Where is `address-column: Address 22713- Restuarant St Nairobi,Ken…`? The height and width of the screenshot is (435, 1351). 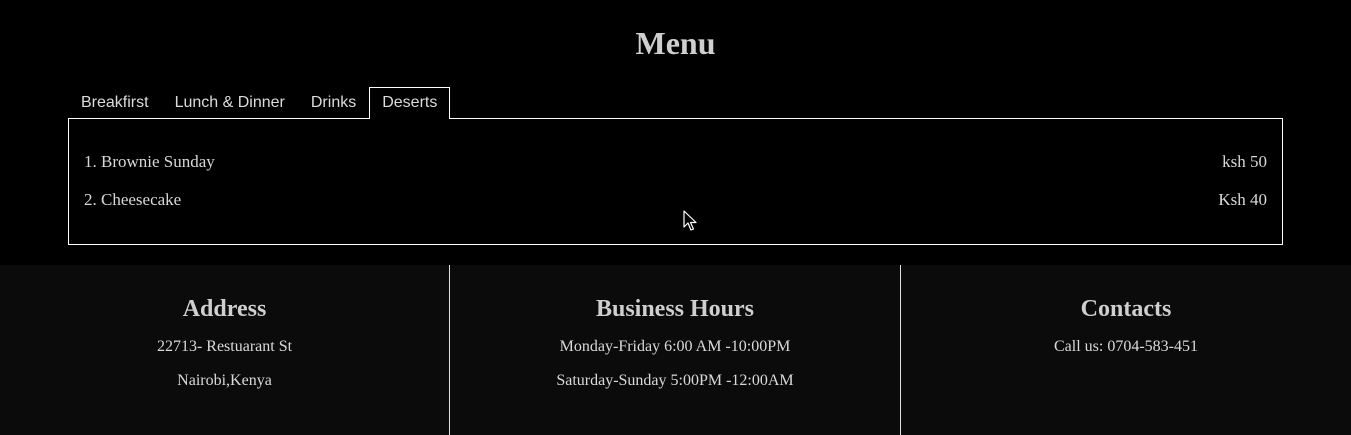
address-column: Address 22713- Restuarant St Nairobi,Ken… is located at coordinates (225, 350).